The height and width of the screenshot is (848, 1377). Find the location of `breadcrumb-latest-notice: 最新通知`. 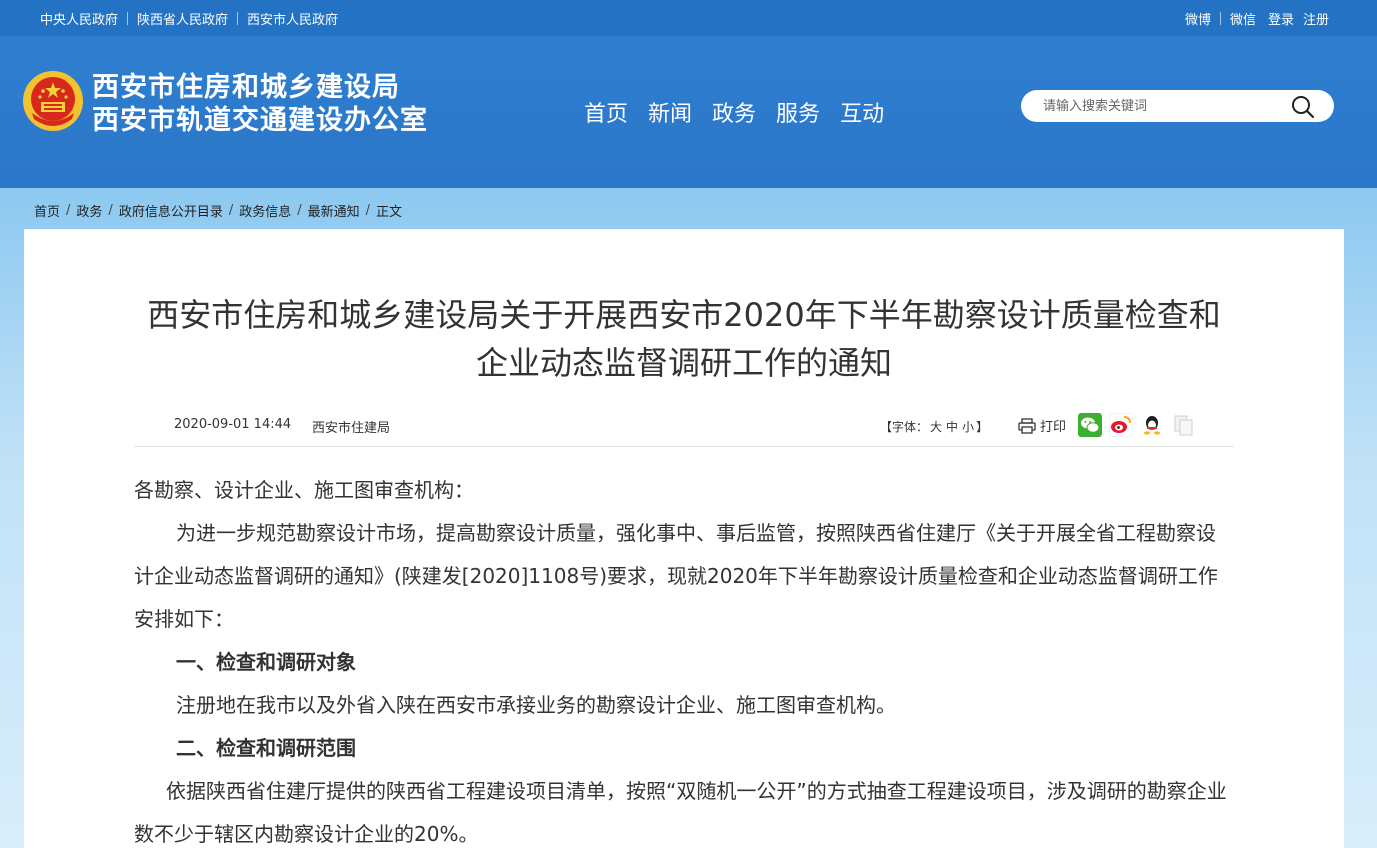

breadcrumb-latest-notice: 最新通知 is located at coordinates (334, 210).